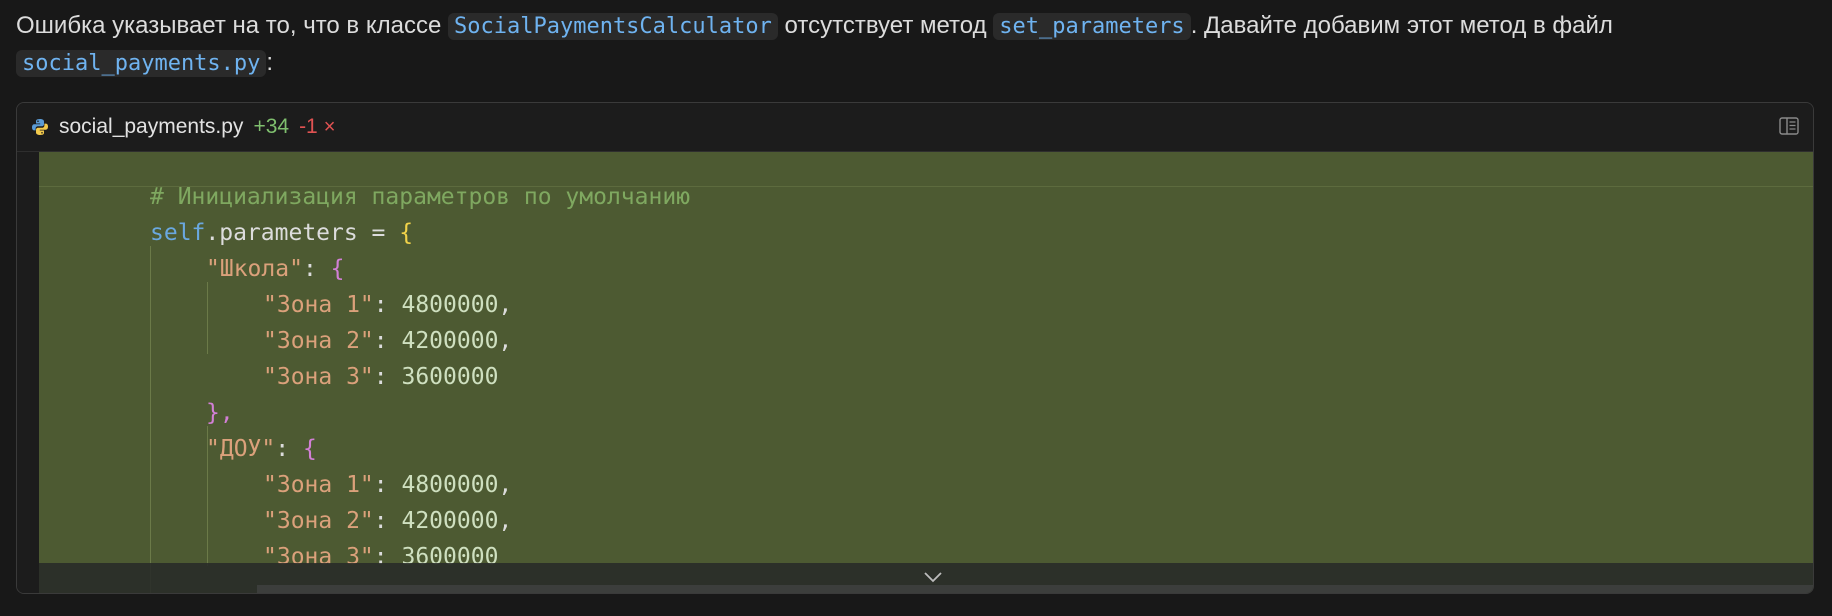 This screenshot has width=1832, height=616. What do you see at coordinates (141, 63) in the screenshot?
I see `file-name-code: social_payments.py` at bounding box center [141, 63].